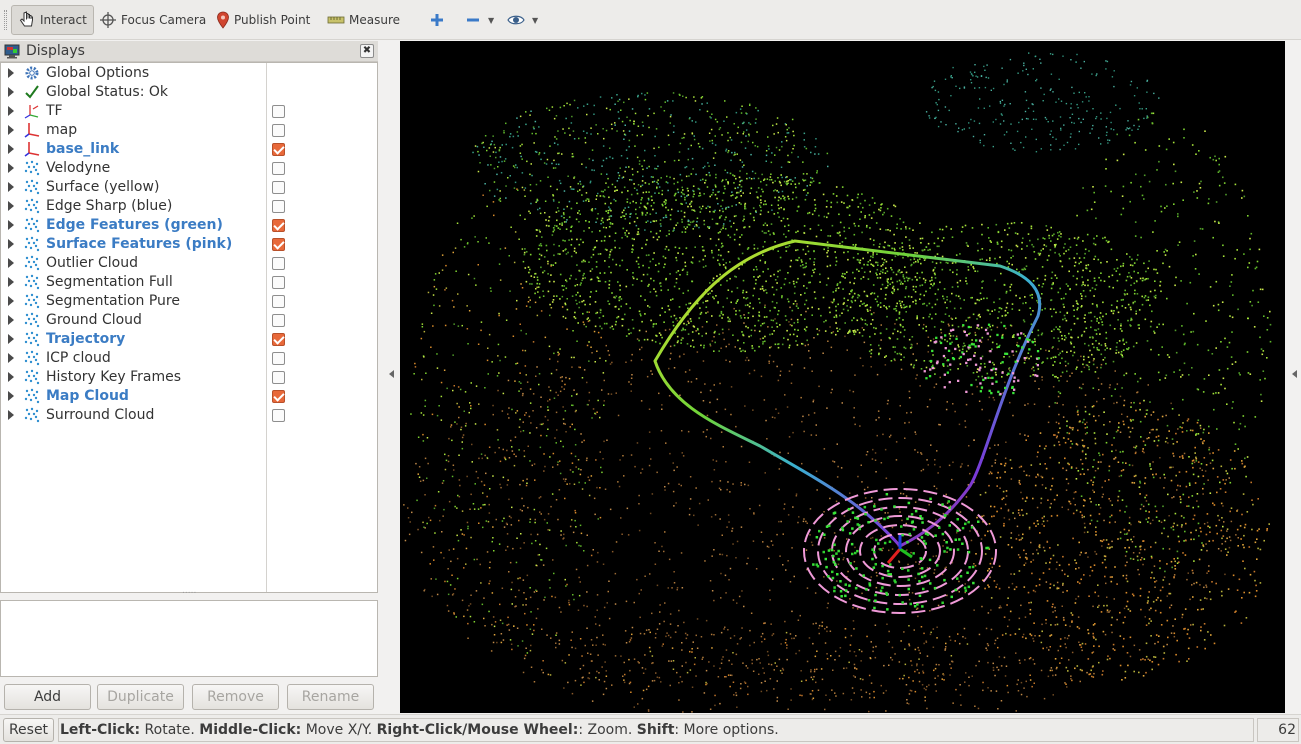 The image size is (1301, 744). Describe the element at coordinates (522, 20) in the screenshot. I see `view-visibility-button: ▼` at that location.